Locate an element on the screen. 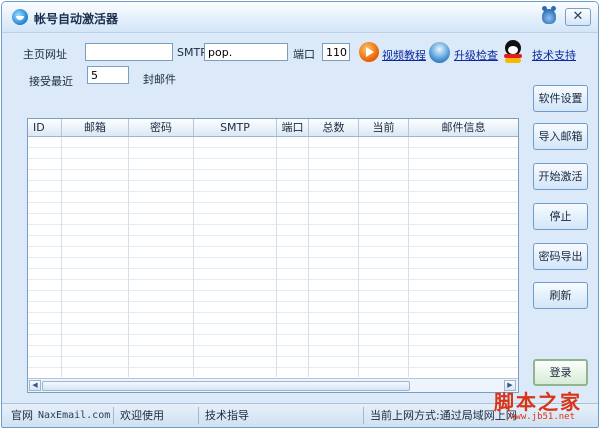 The width and height of the screenshot is (600, 429). col-current: 当前 is located at coordinates (384, 127).